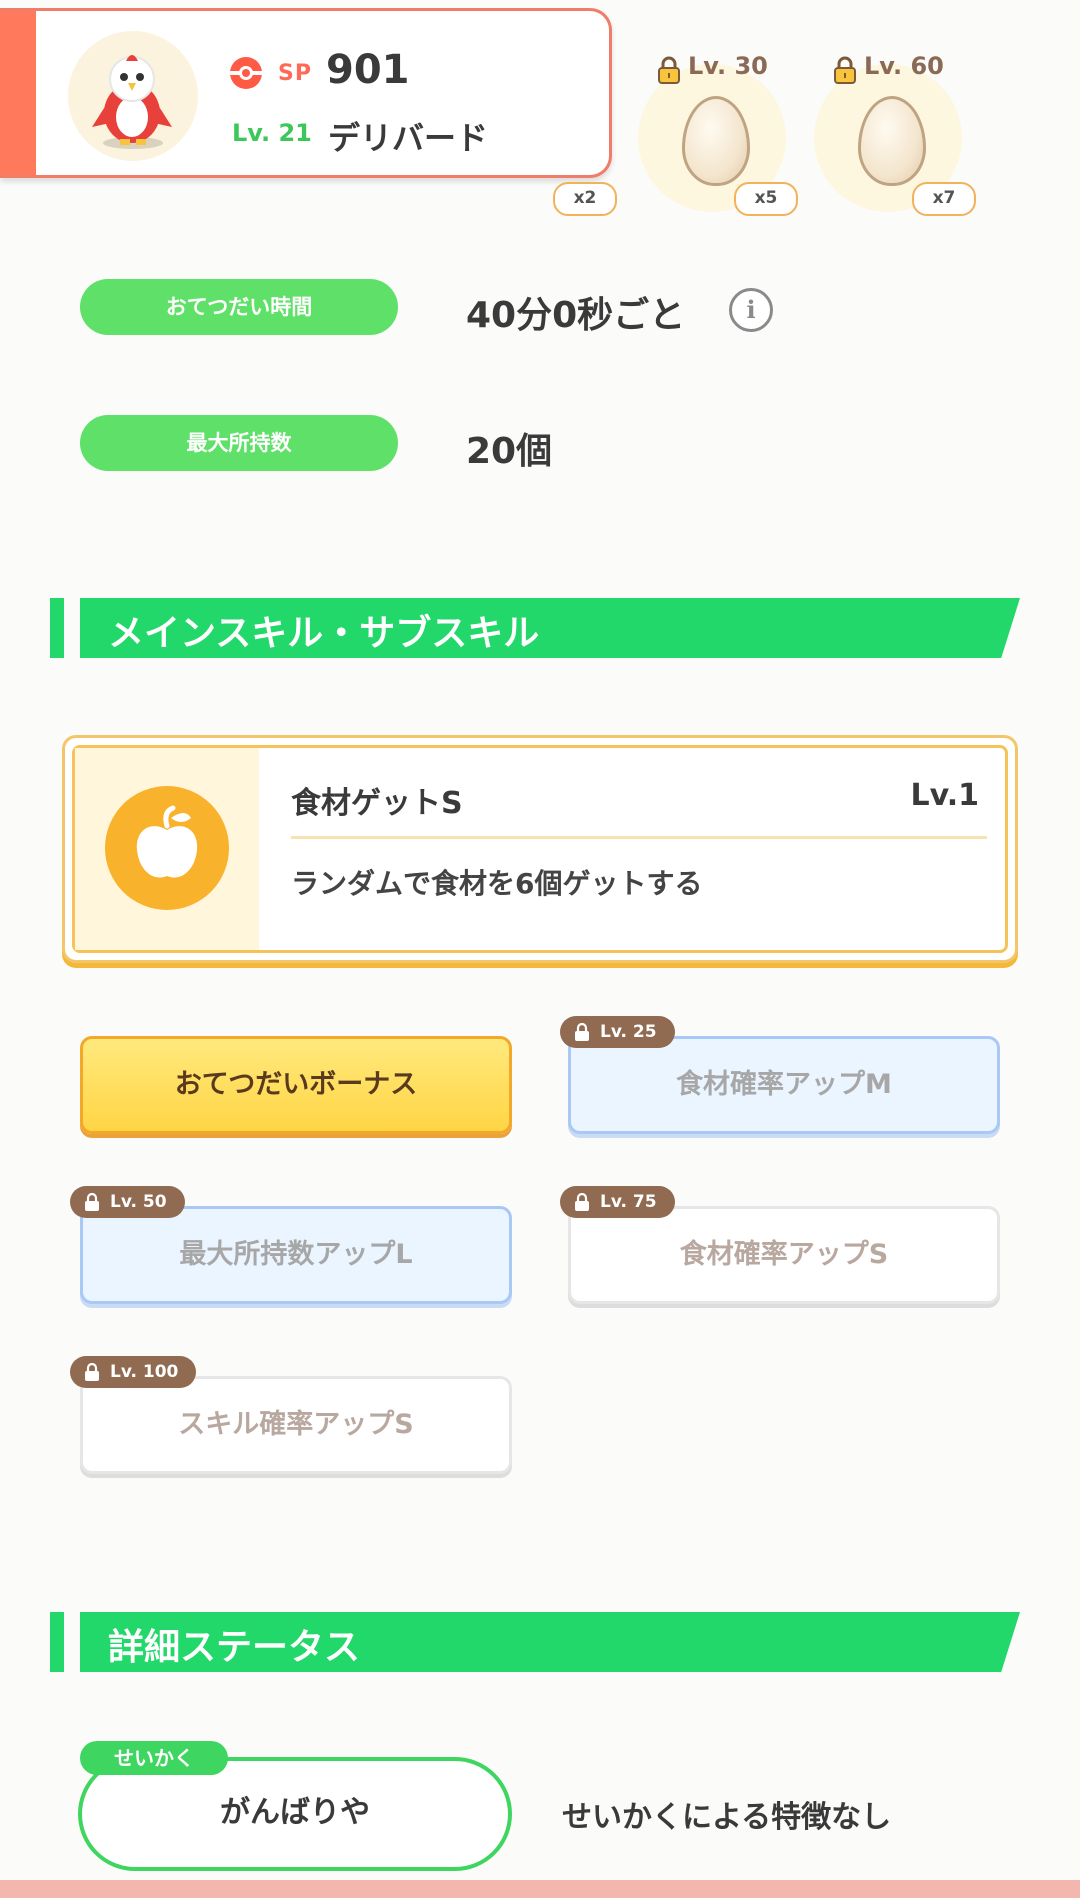  I want to click on lock-level: Lv. 25, so click(628, 1032).